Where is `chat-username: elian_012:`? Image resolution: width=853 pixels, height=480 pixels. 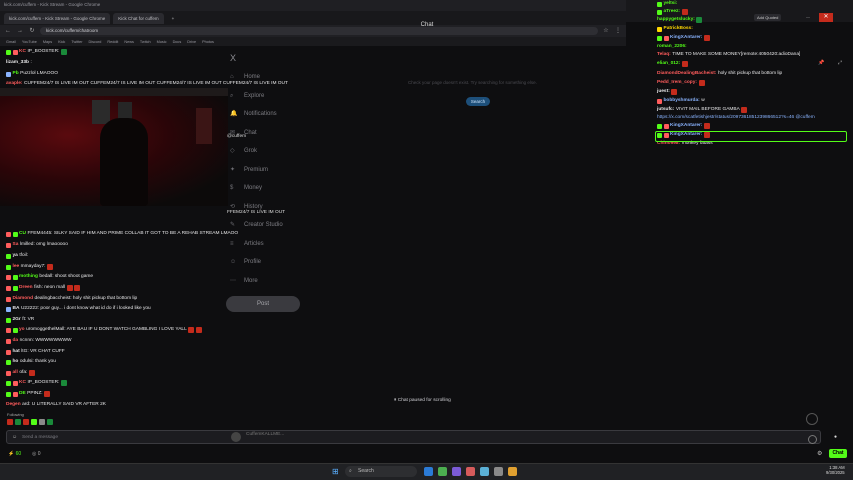 chat-username: elian_012: is located at coordinates (668, 64).